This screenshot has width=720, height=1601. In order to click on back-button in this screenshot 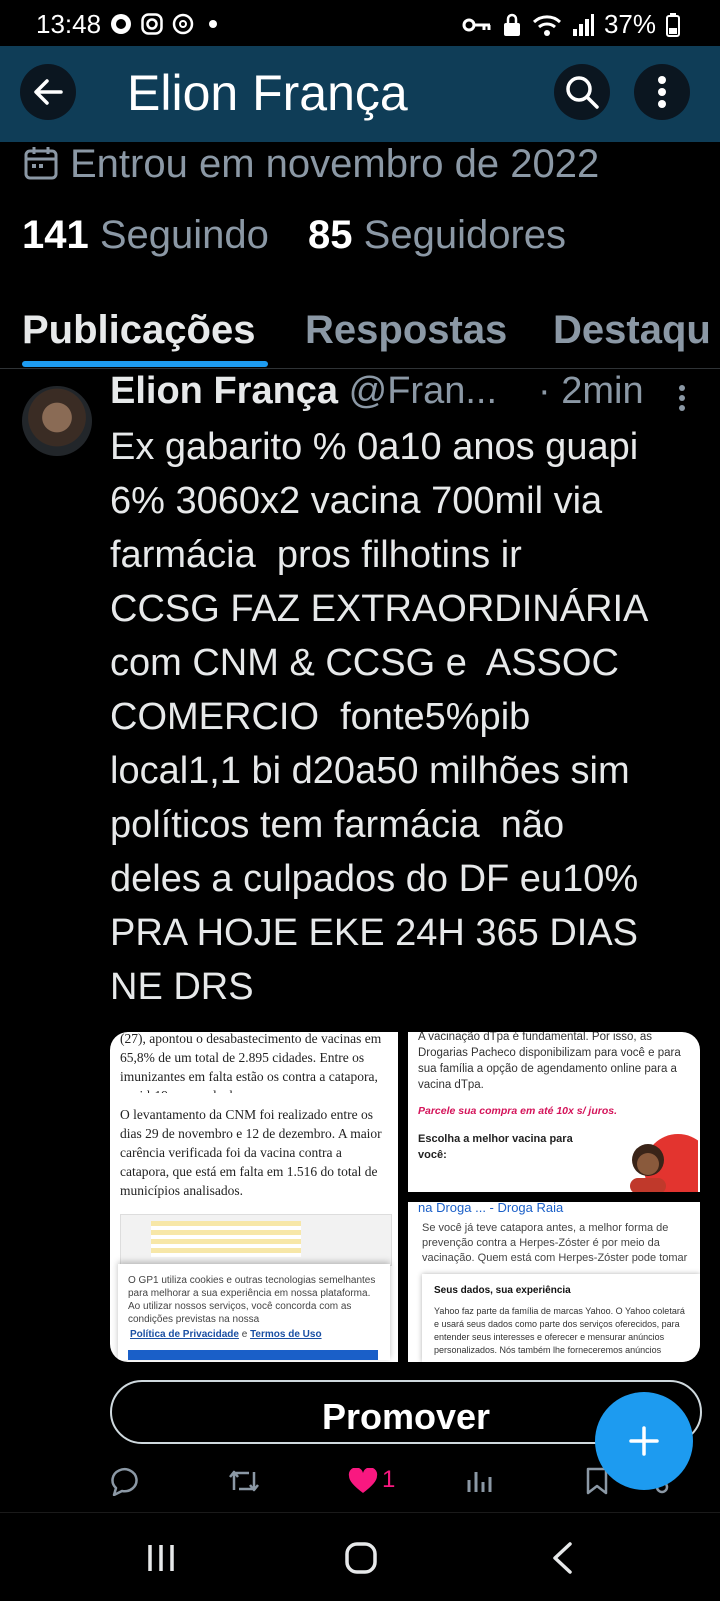, I will do `click(48, 92)`.